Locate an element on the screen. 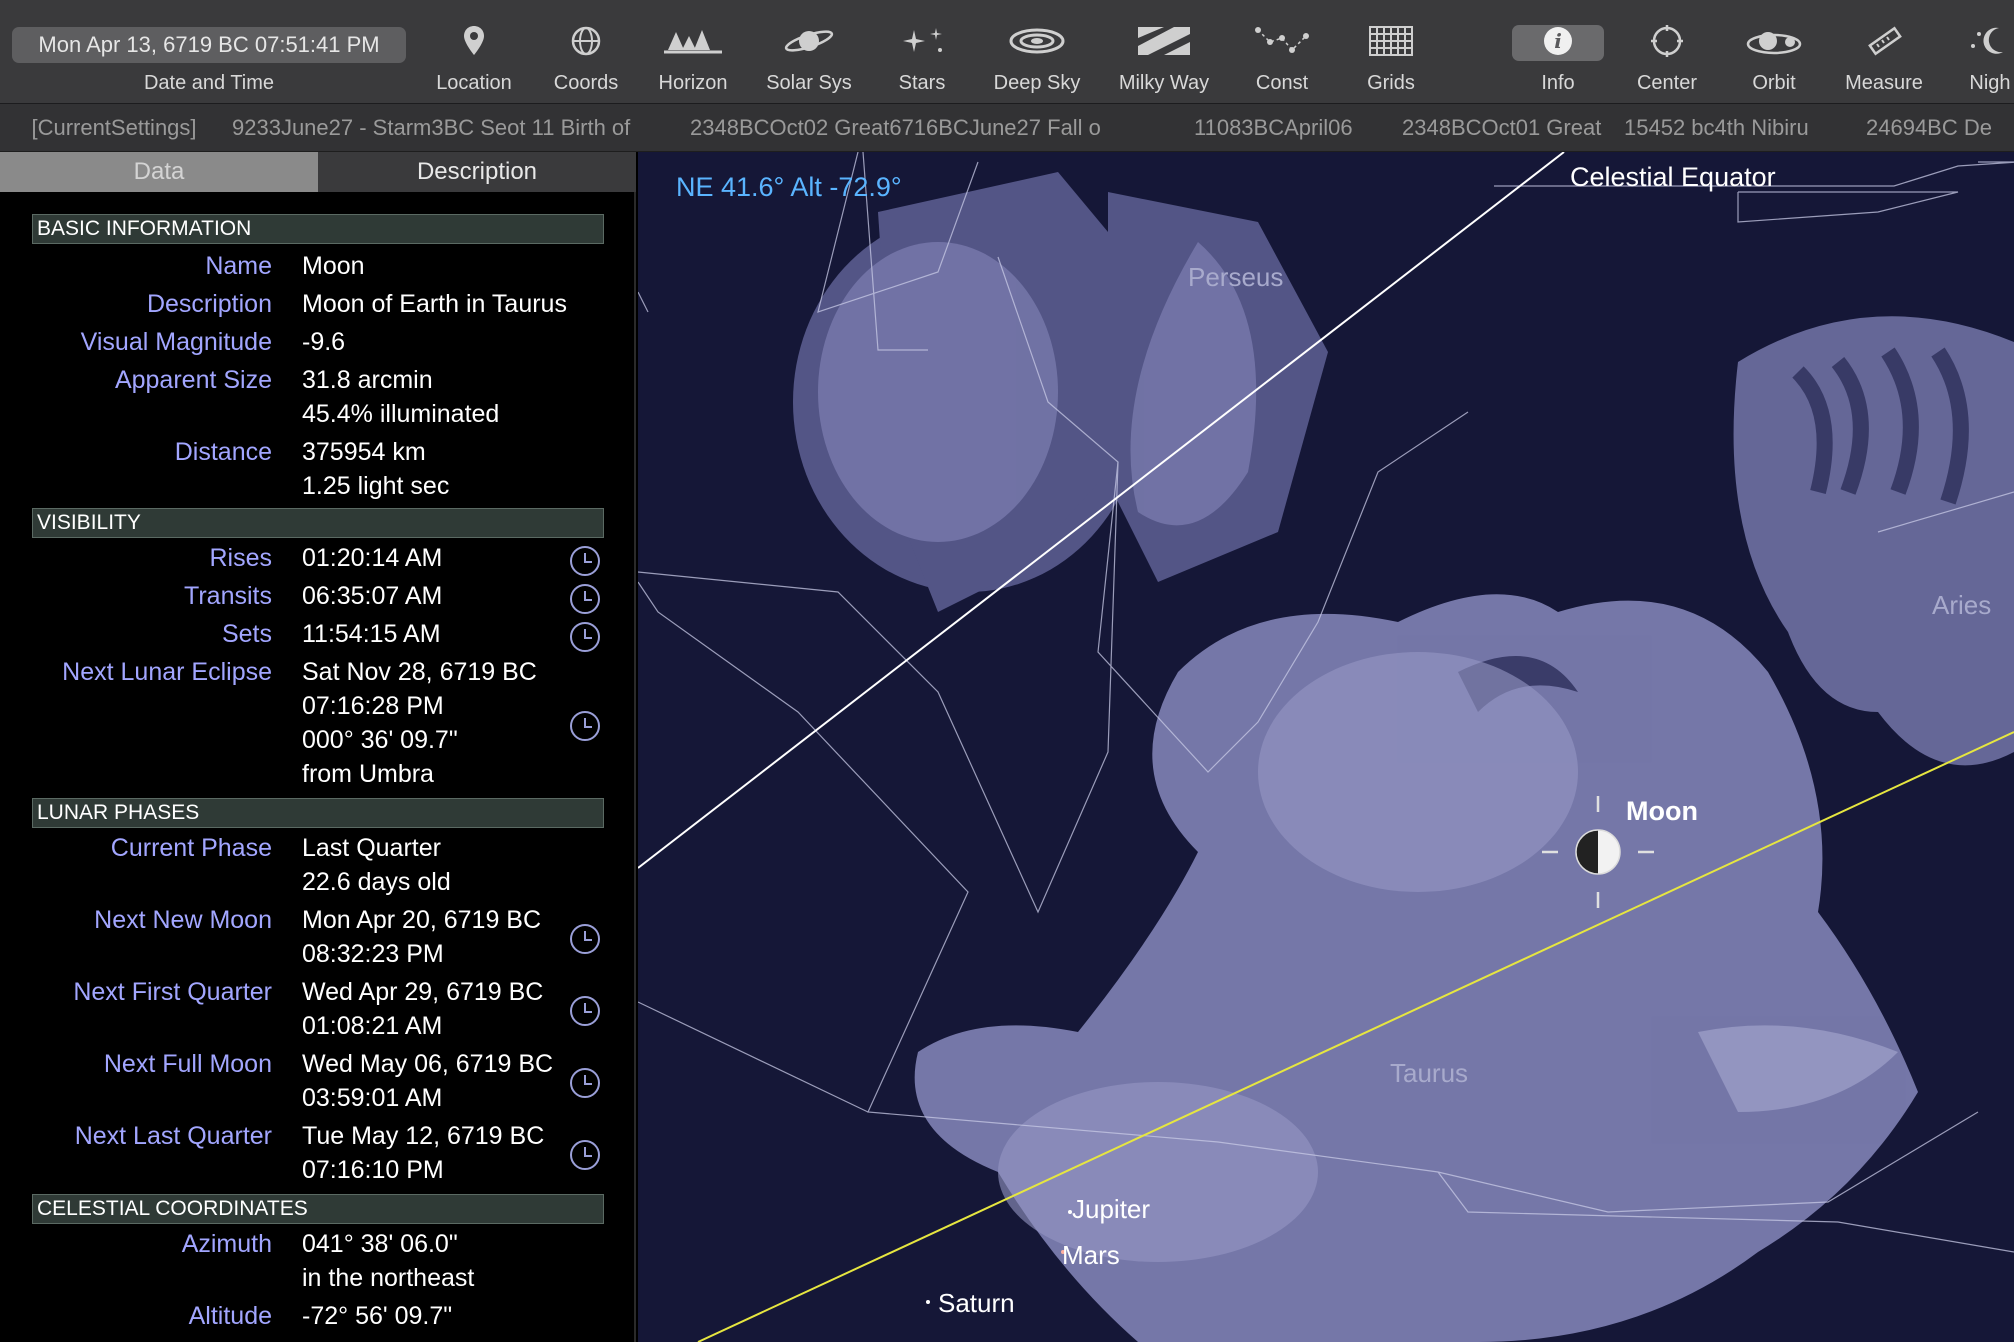 This screenshot has height=1342, width=2014. last-quarter-clock-icon is located at coordinates (585, 1155).